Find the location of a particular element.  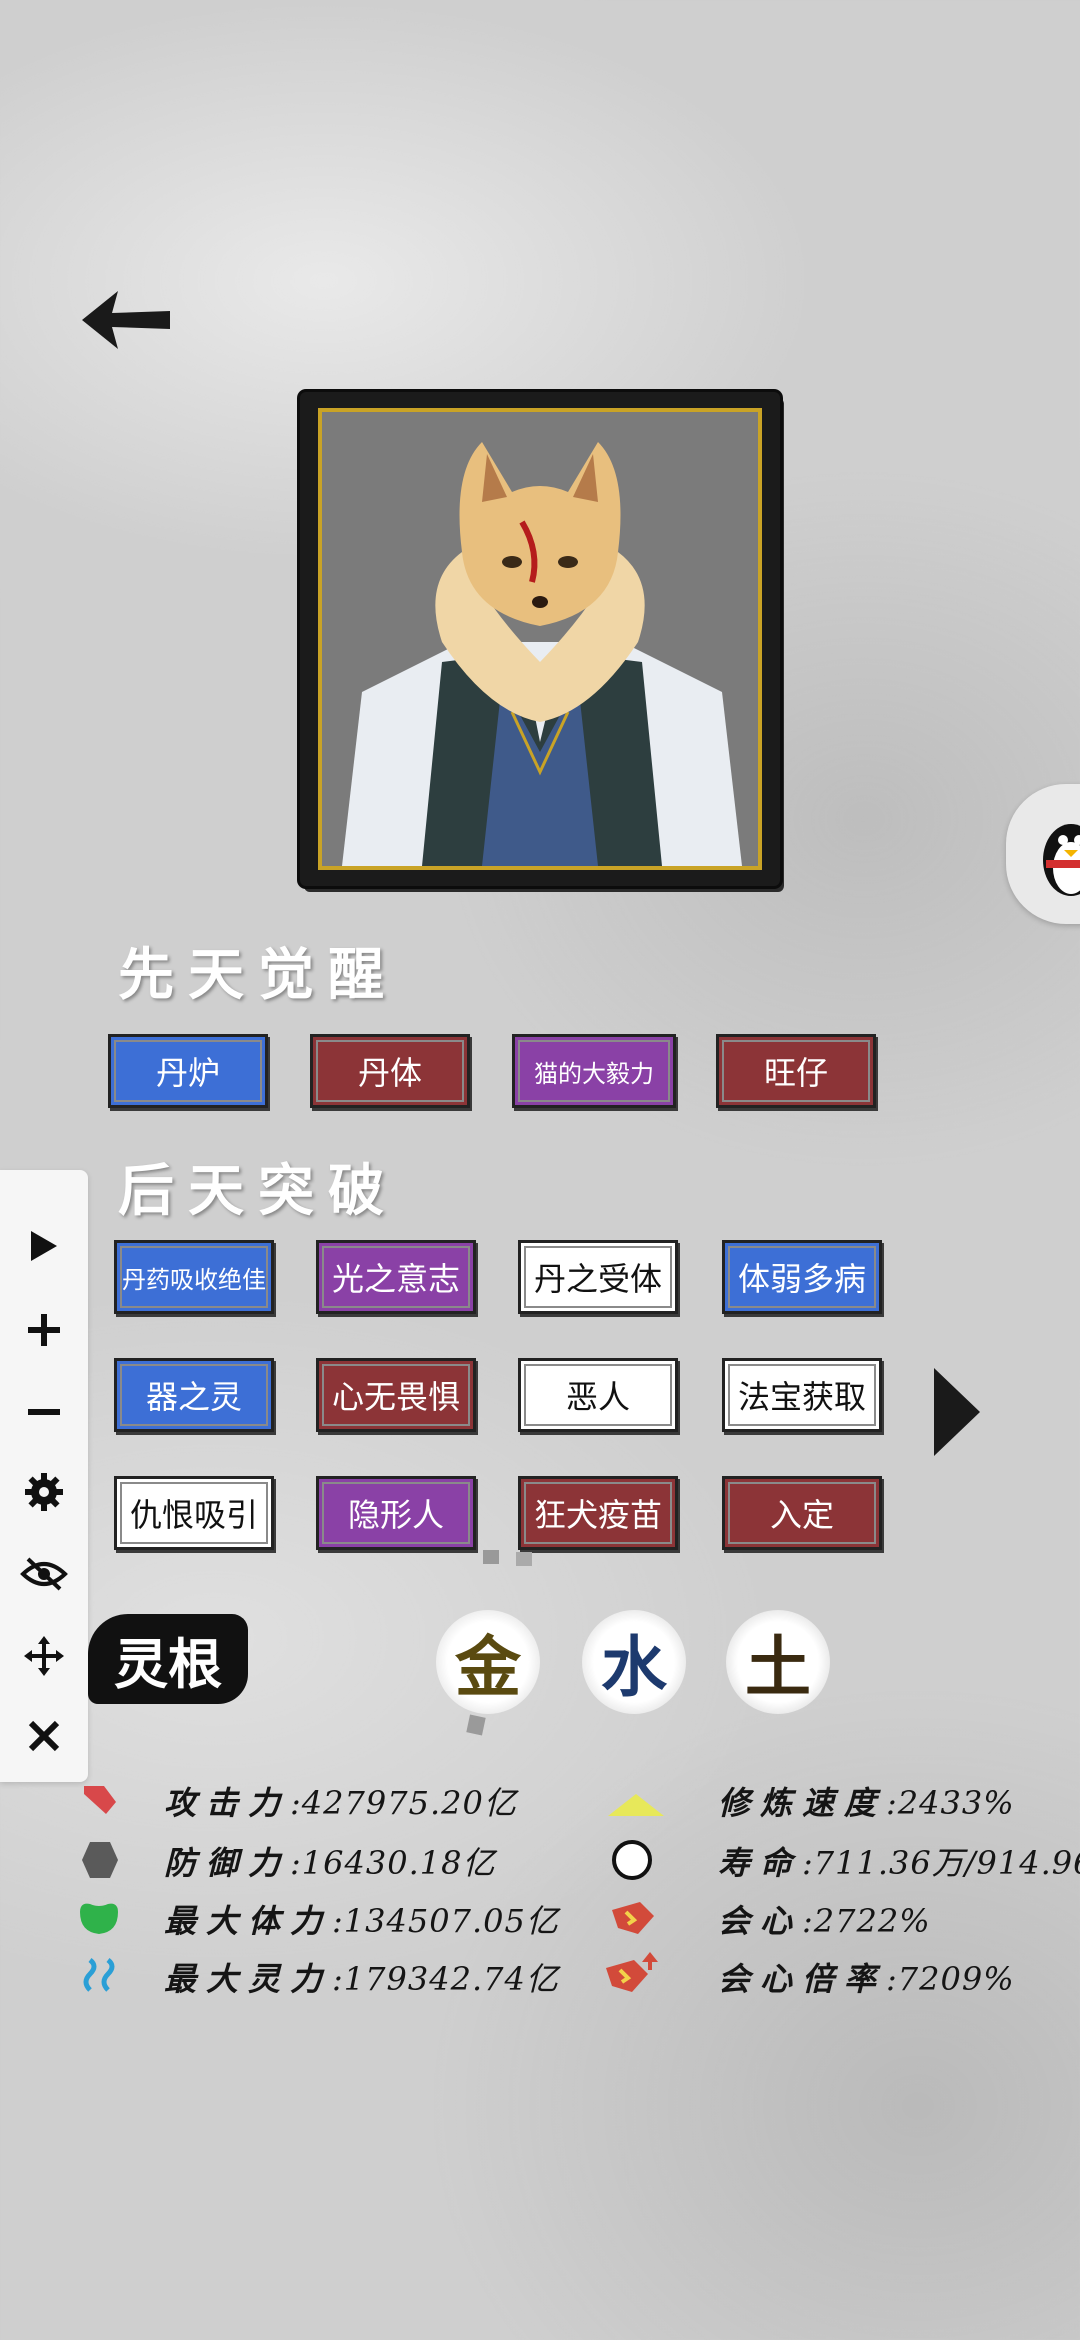

acquired-tag-2: 光之意志 is located at coordinates (396, 1277).